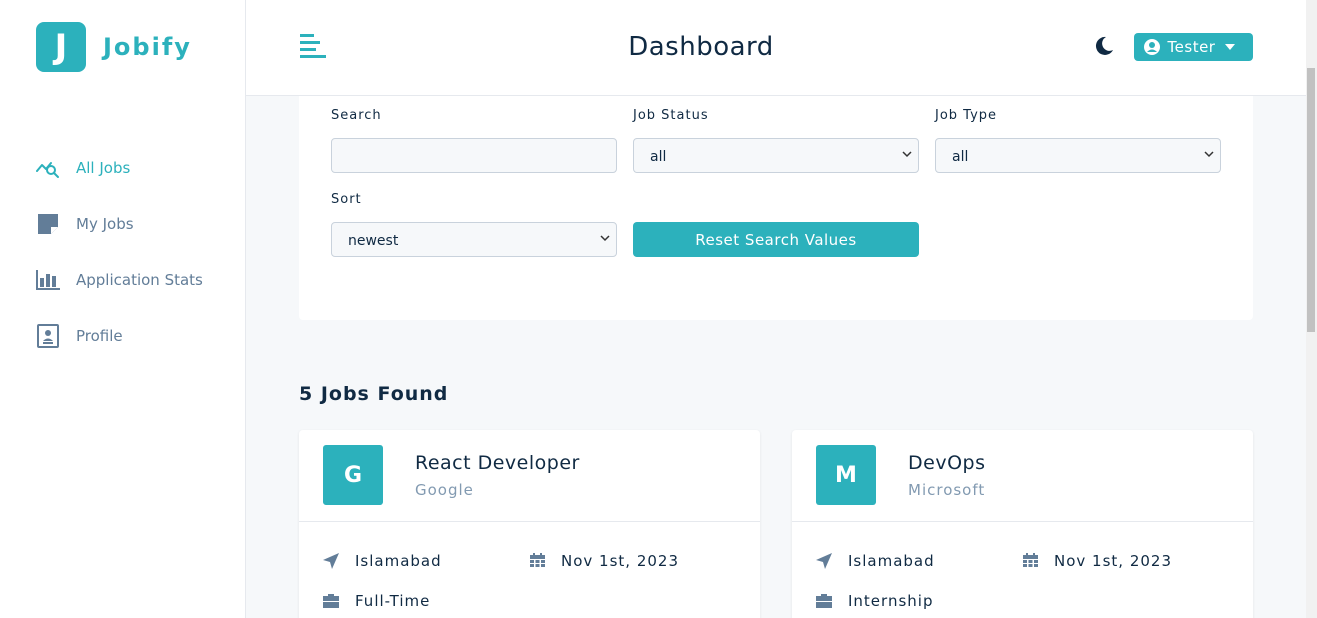 This screenshot has width=1317, height=618. I want to click on company-avatar: M, so click(846, 475).